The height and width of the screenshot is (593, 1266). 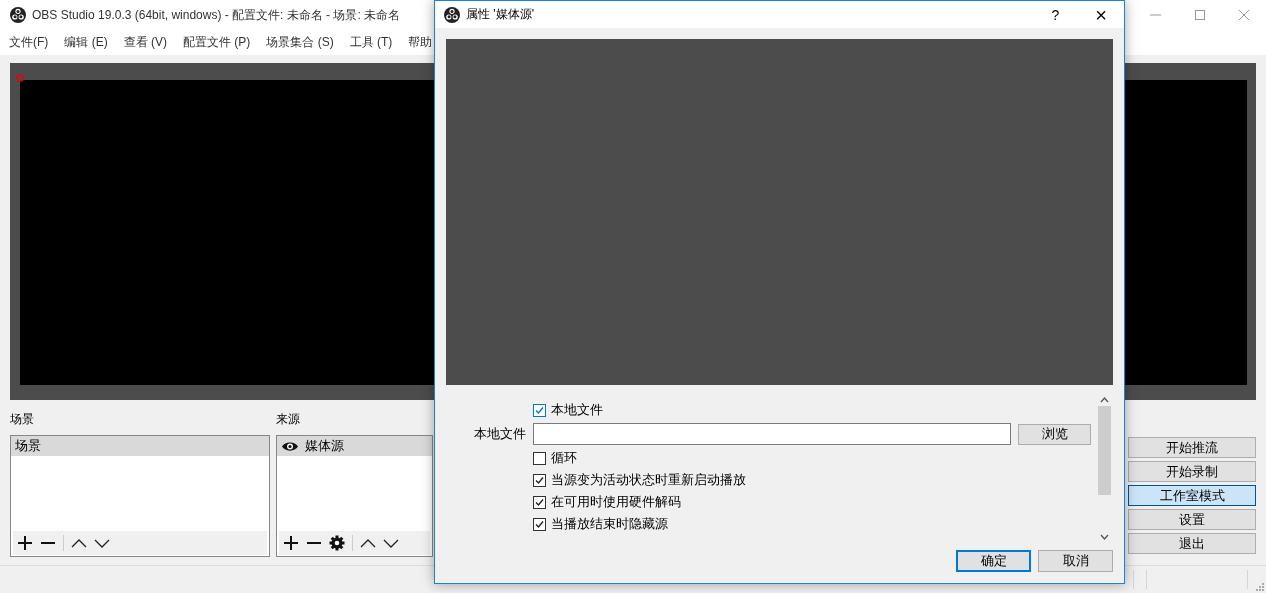 What do you see at coordinates (1192, 495) in the screenshot?
I see `control-button: 工作室模式` at bounding box center [1192, 495].